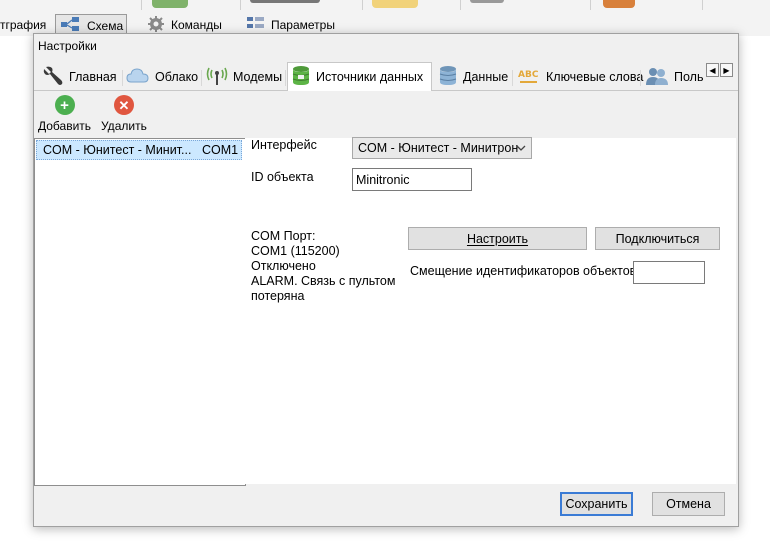 The height and width of the screenshot is (559, 770). Describe the element at coordinates (523, 271) in the screenshot. I see `offset-label: Смещение идентификаторов объектов` at that location.